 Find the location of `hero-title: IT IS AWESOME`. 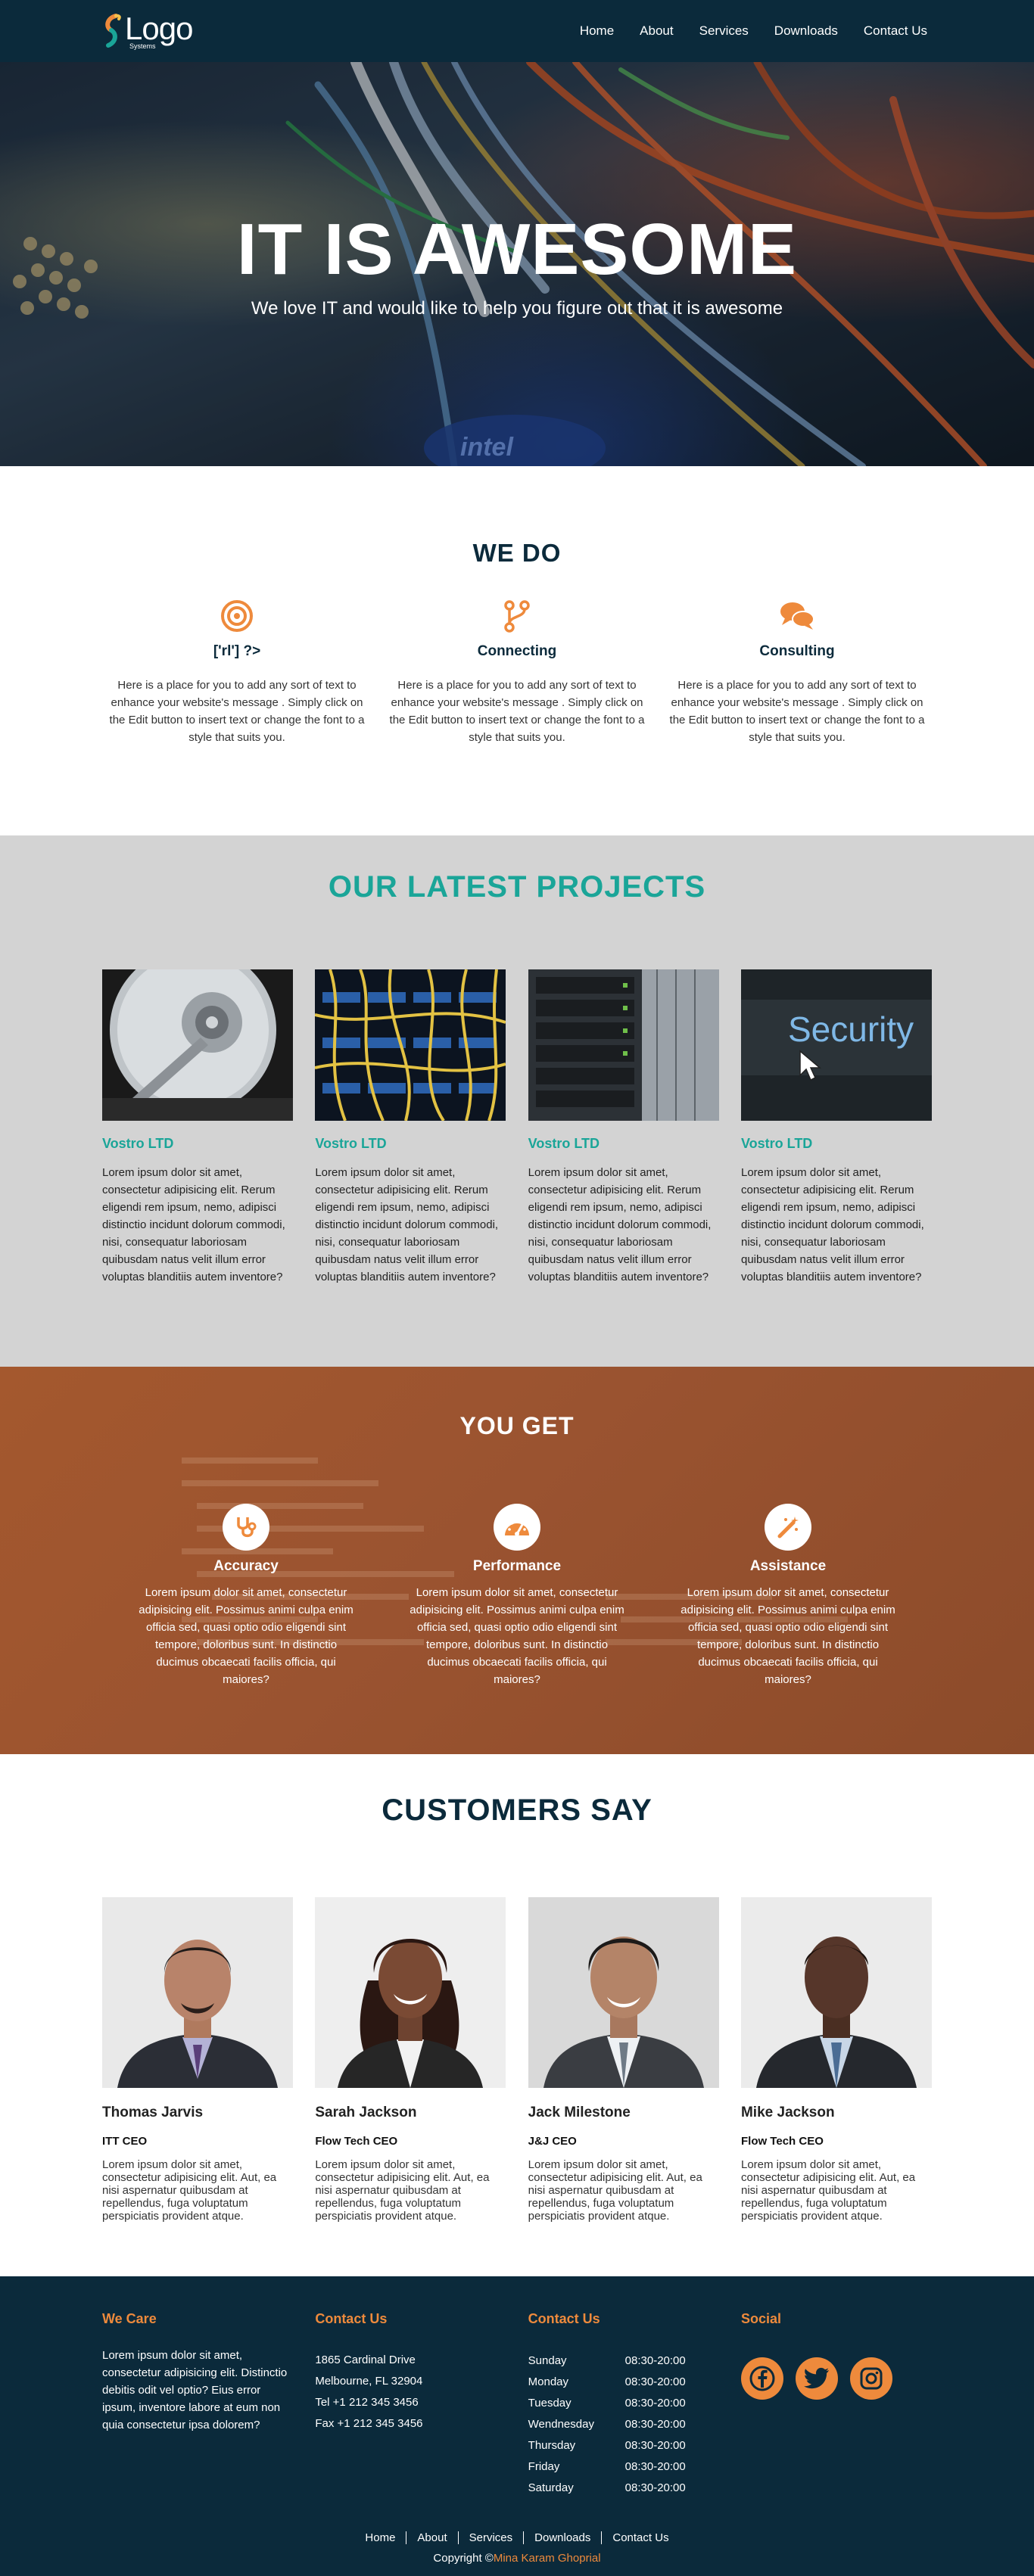

hero-title: IT IS AWESOME is located at coordinates (517, 249).